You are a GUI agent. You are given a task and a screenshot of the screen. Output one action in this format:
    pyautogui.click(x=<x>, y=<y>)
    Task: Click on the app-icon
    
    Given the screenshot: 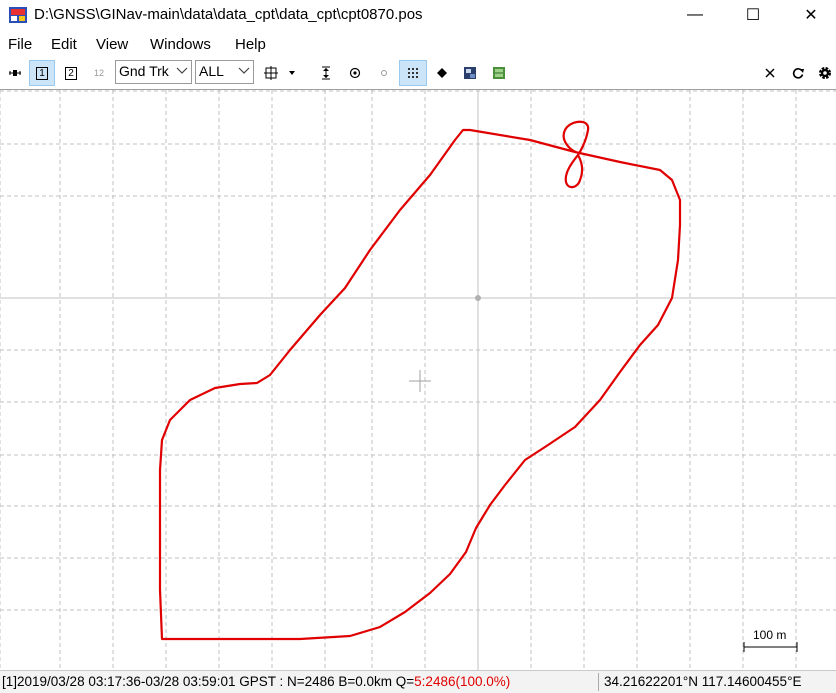 What is the action you would take?
    pyautogui.click(x=18, y=15)
    